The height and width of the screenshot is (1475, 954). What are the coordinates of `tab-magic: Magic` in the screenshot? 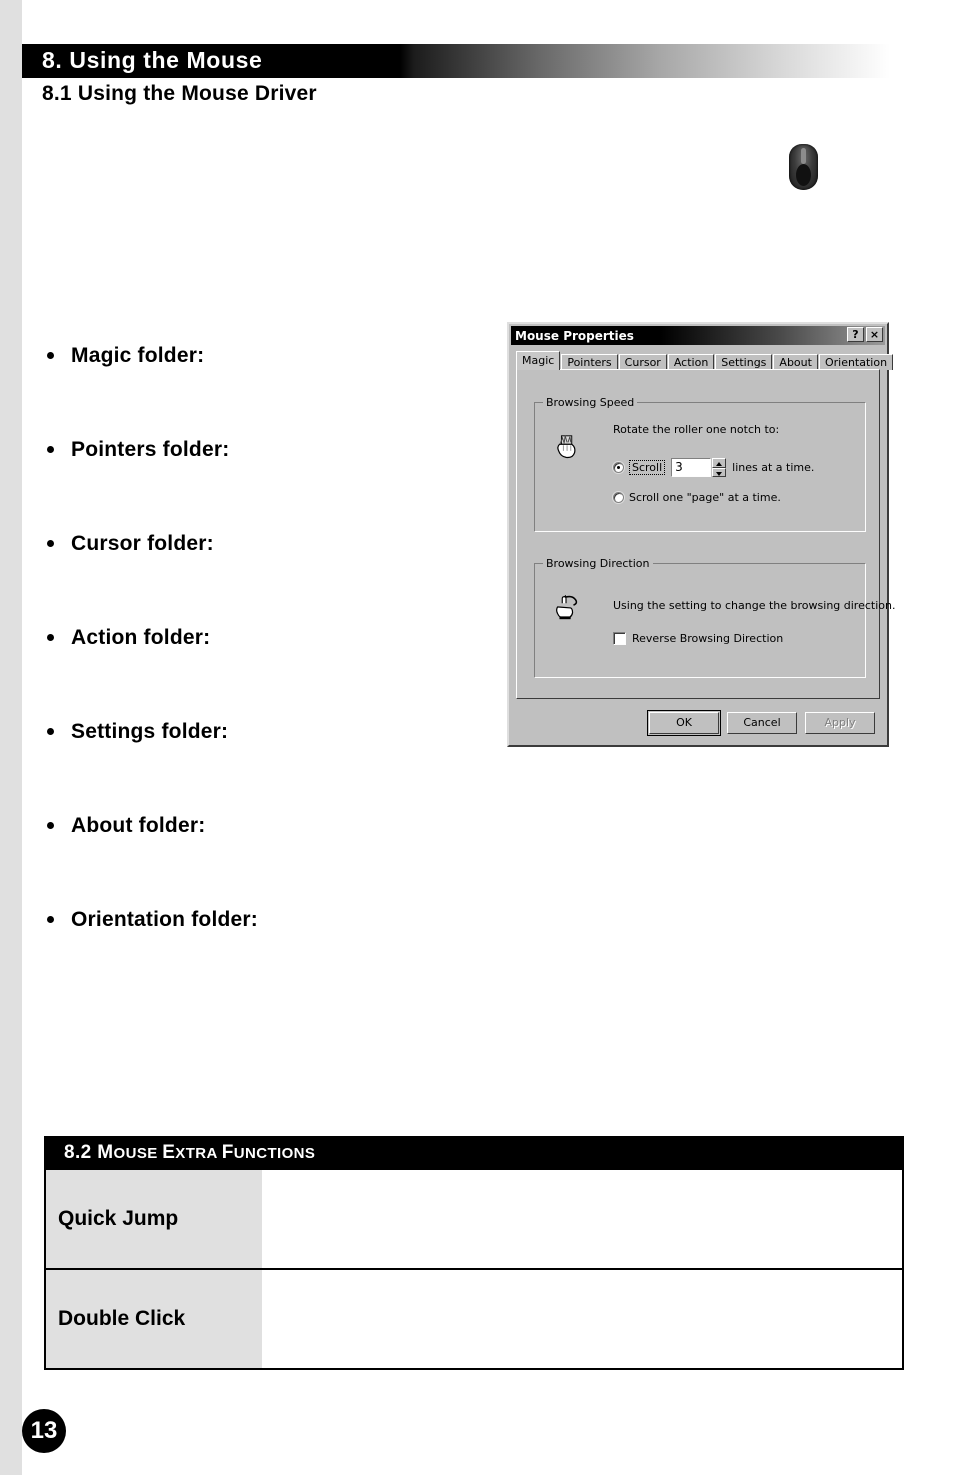 It's located at (538, 360).